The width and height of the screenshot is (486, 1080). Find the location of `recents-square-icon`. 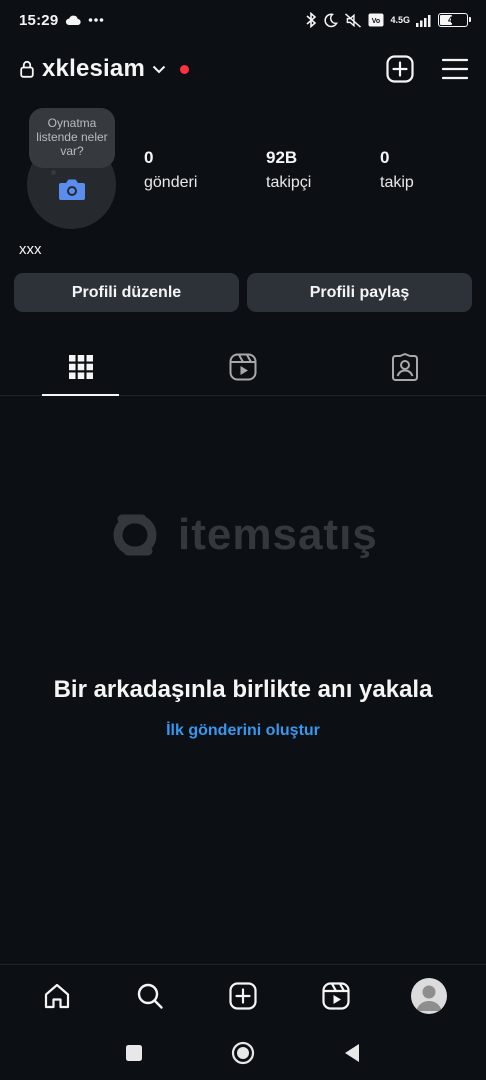

recents-square-icon is located at coordinates (134, 1053).